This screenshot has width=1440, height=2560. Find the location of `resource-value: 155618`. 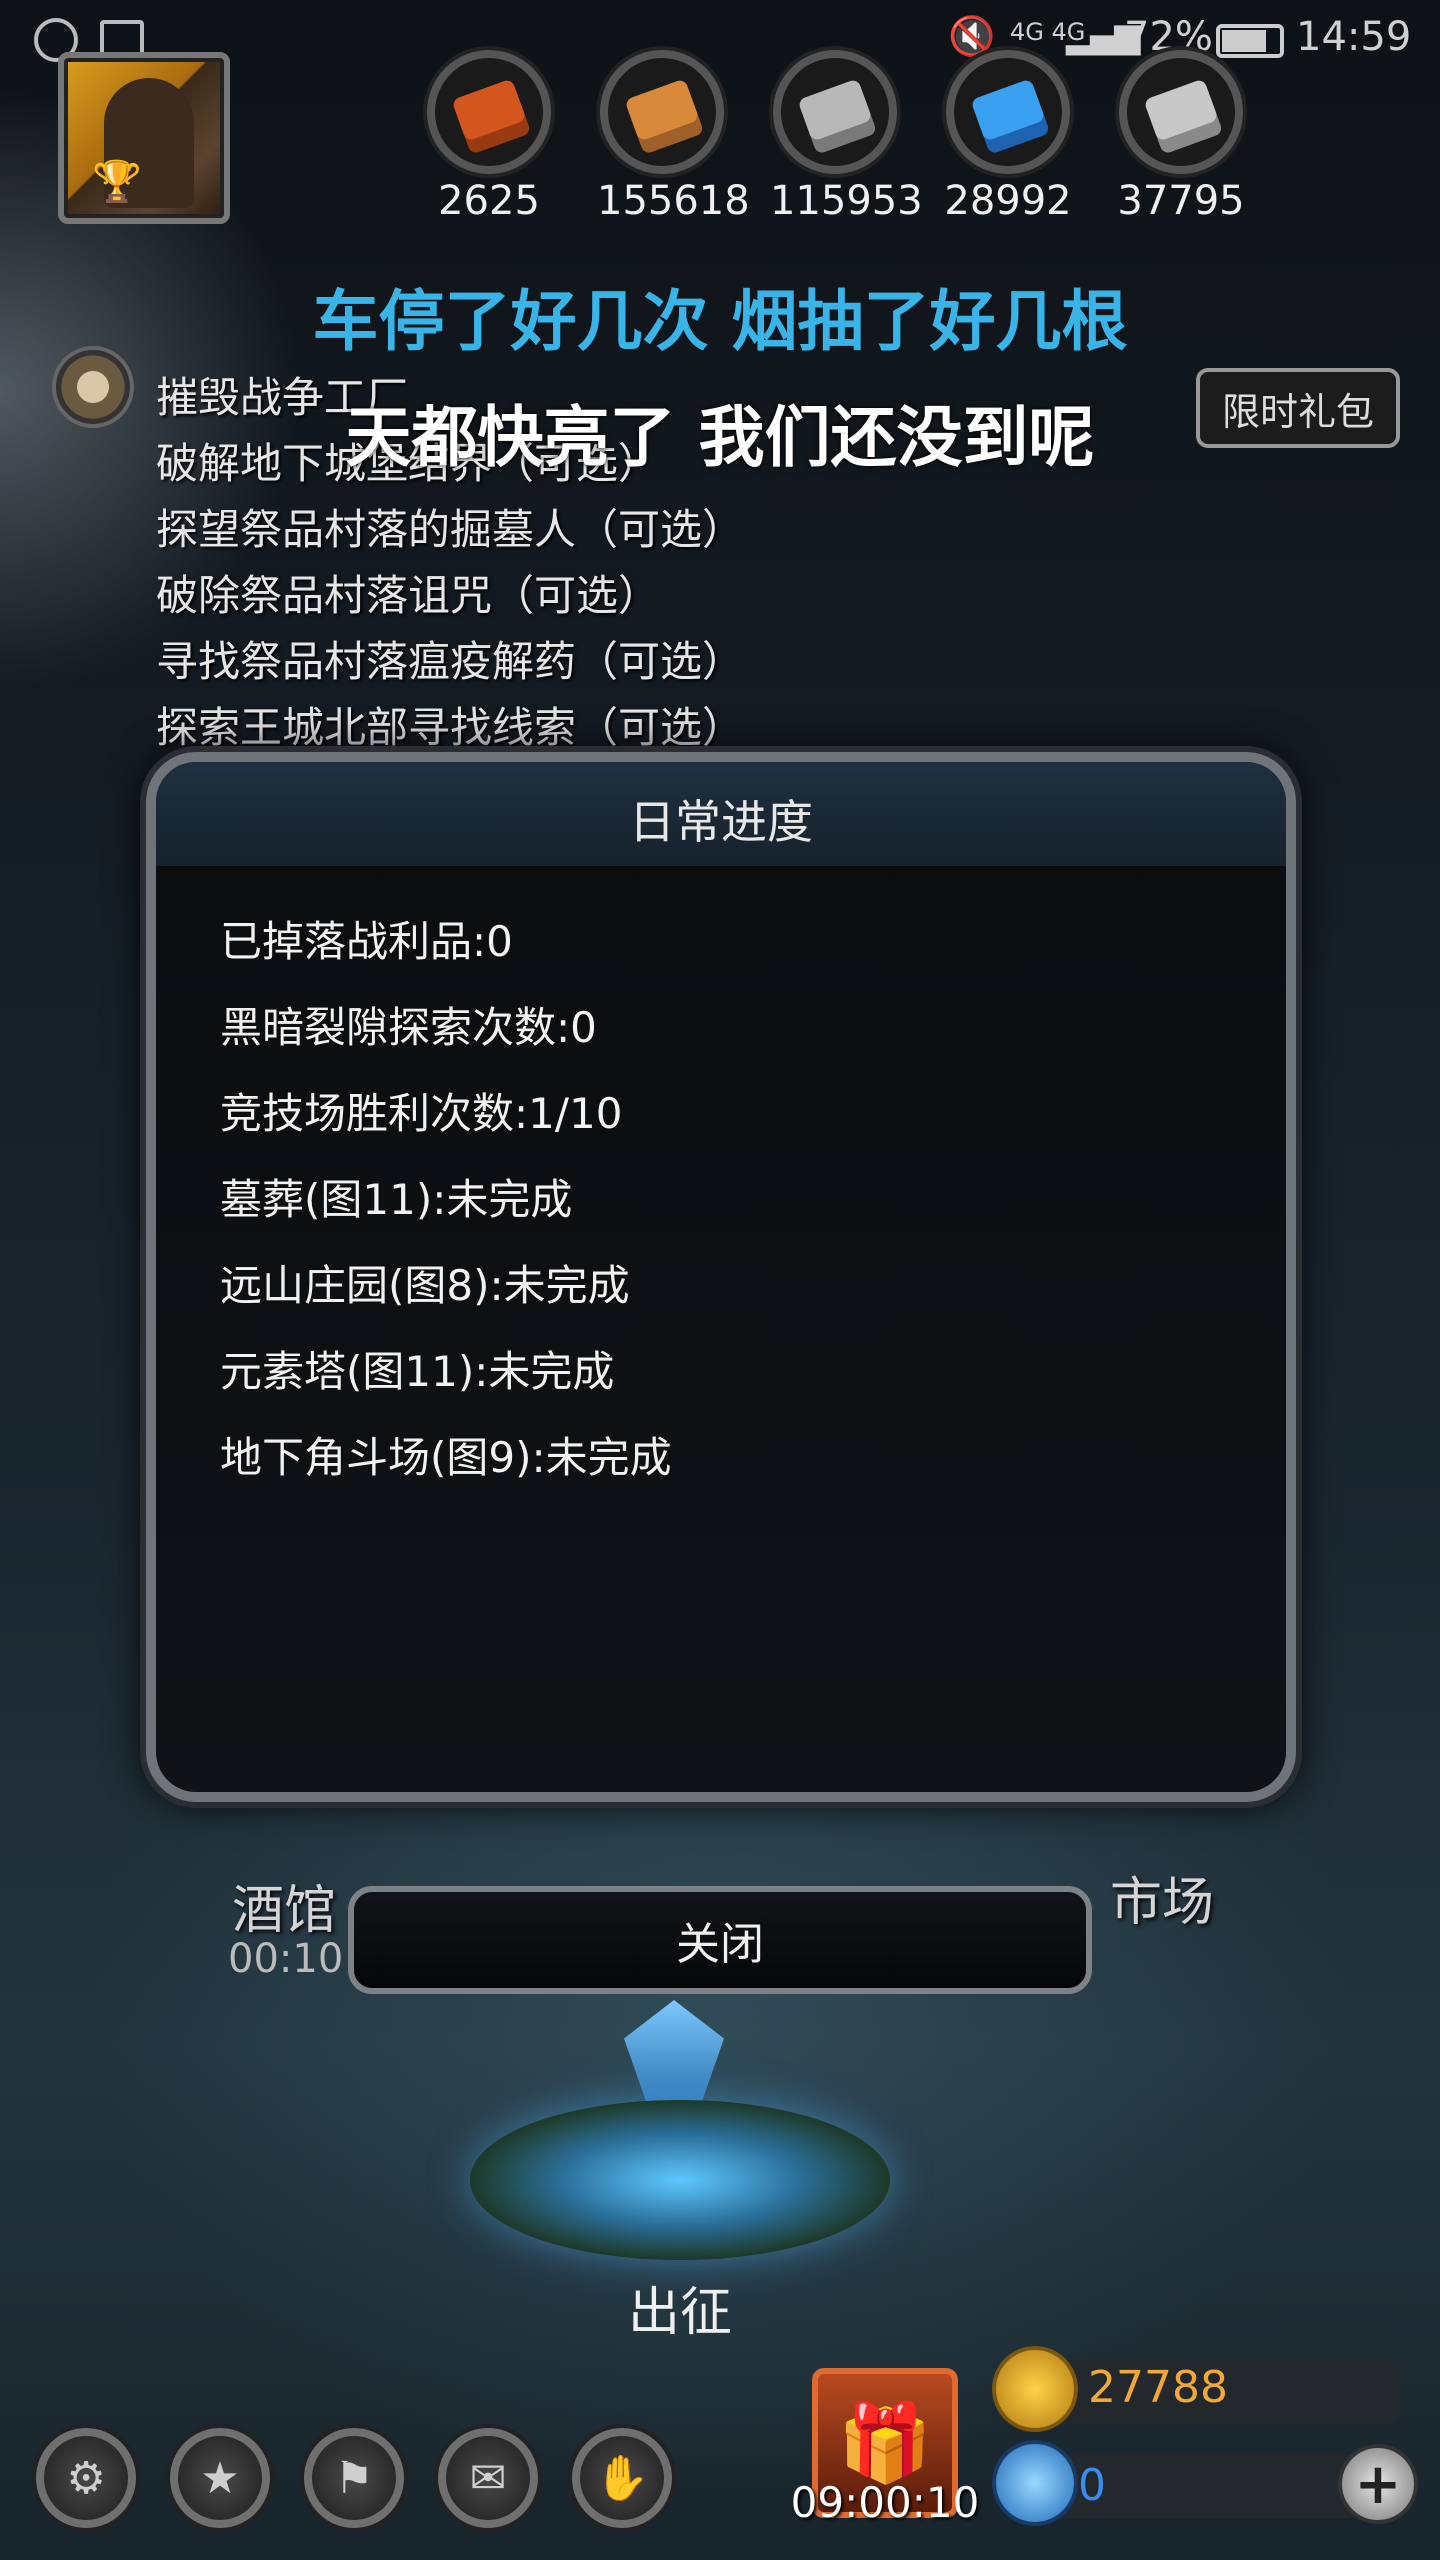

resource-value: 155618 is located at coordinates (673, 201).